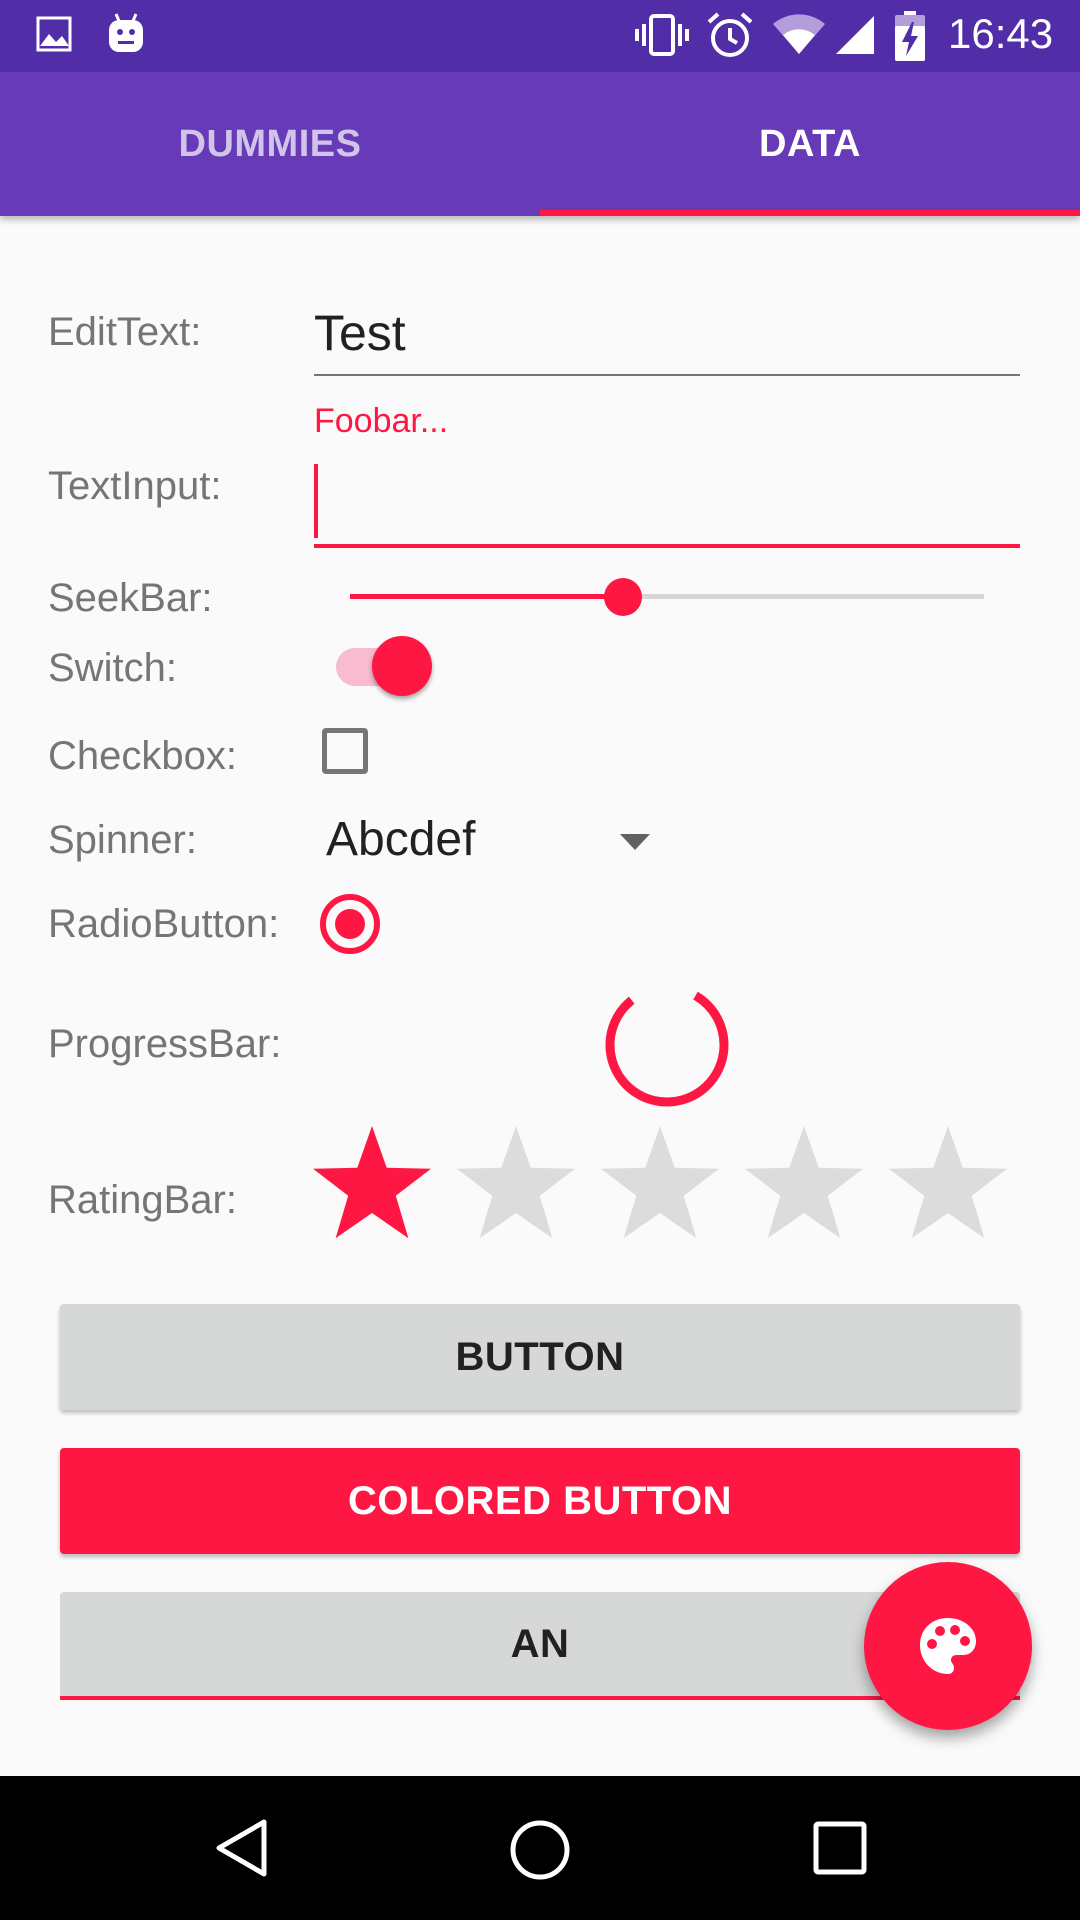 The image size is (1080, 1920). I want to click on tab-bar: DUMMIES DATA, so click(540, 144).